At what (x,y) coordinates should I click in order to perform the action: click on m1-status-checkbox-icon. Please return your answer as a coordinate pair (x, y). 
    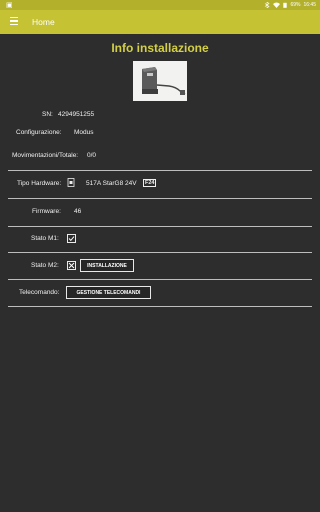
    Looking at the image, I should click on (71, 238).